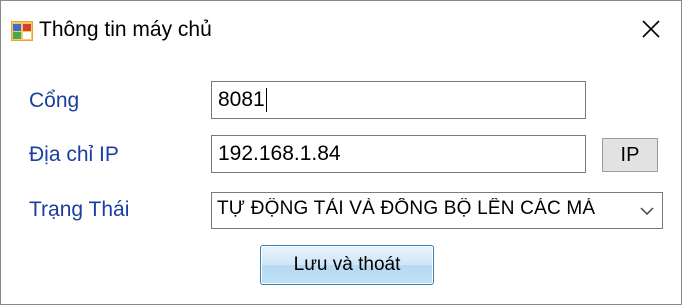 This screenshot has width=682, height=305. I want to click on detect-ip-button: IP, so click(630, 155).